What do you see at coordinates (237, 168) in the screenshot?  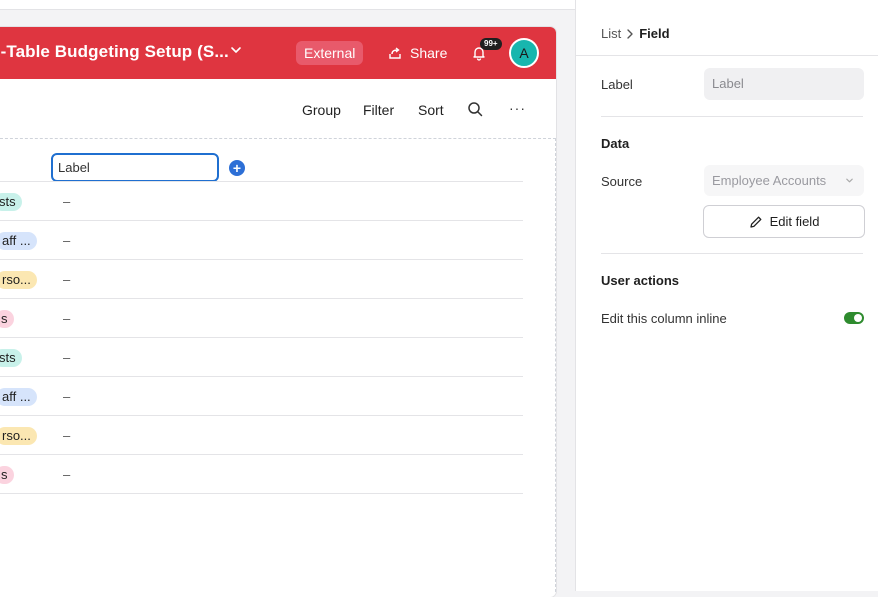 I see `add-column-button: +` at bounding box center [237, 168].